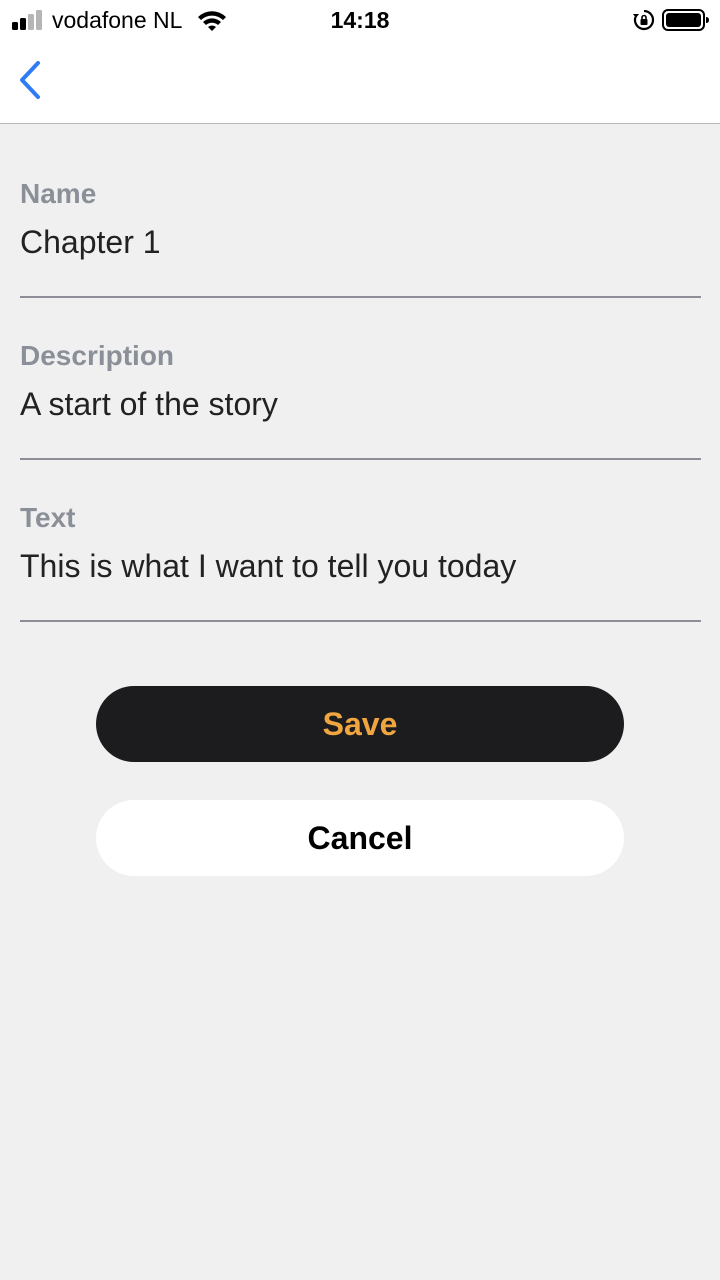 The width and height of the screenshot is (720, 1280). I want to click on chevron-left-icon, so click(30, 80).